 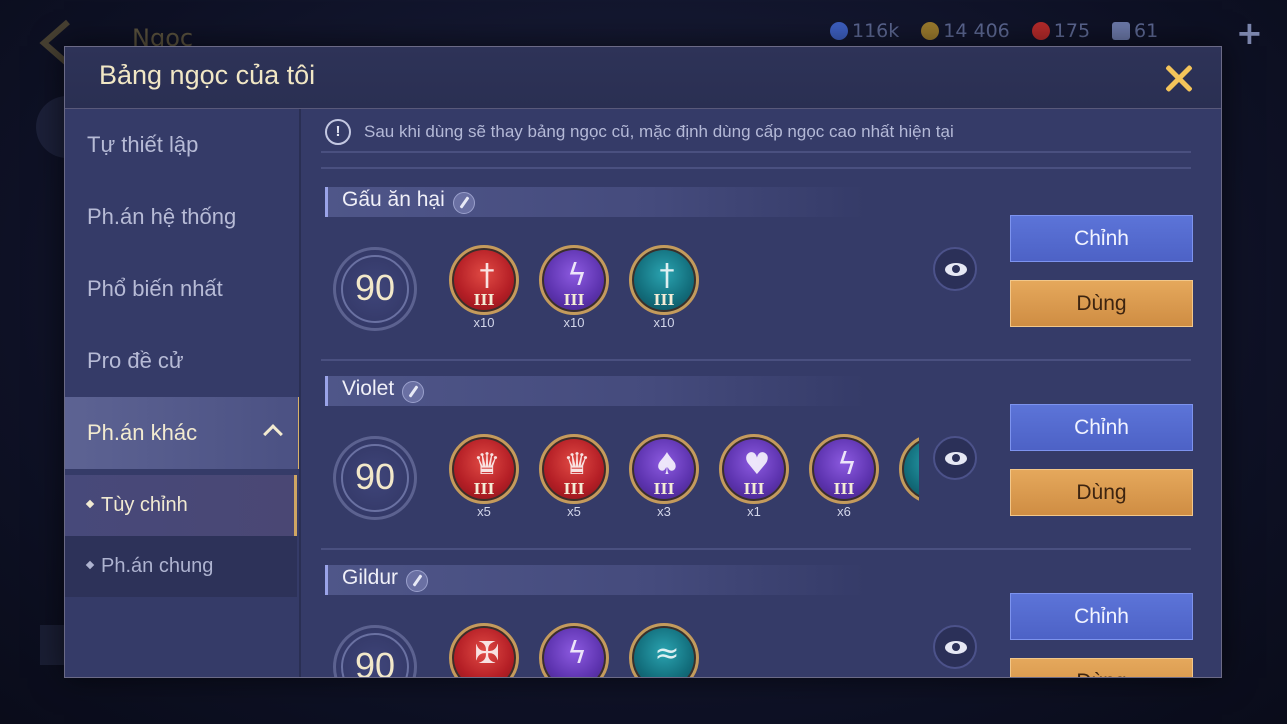 I want to click on currency-ruby: 175, so click(x=1061, y=31).